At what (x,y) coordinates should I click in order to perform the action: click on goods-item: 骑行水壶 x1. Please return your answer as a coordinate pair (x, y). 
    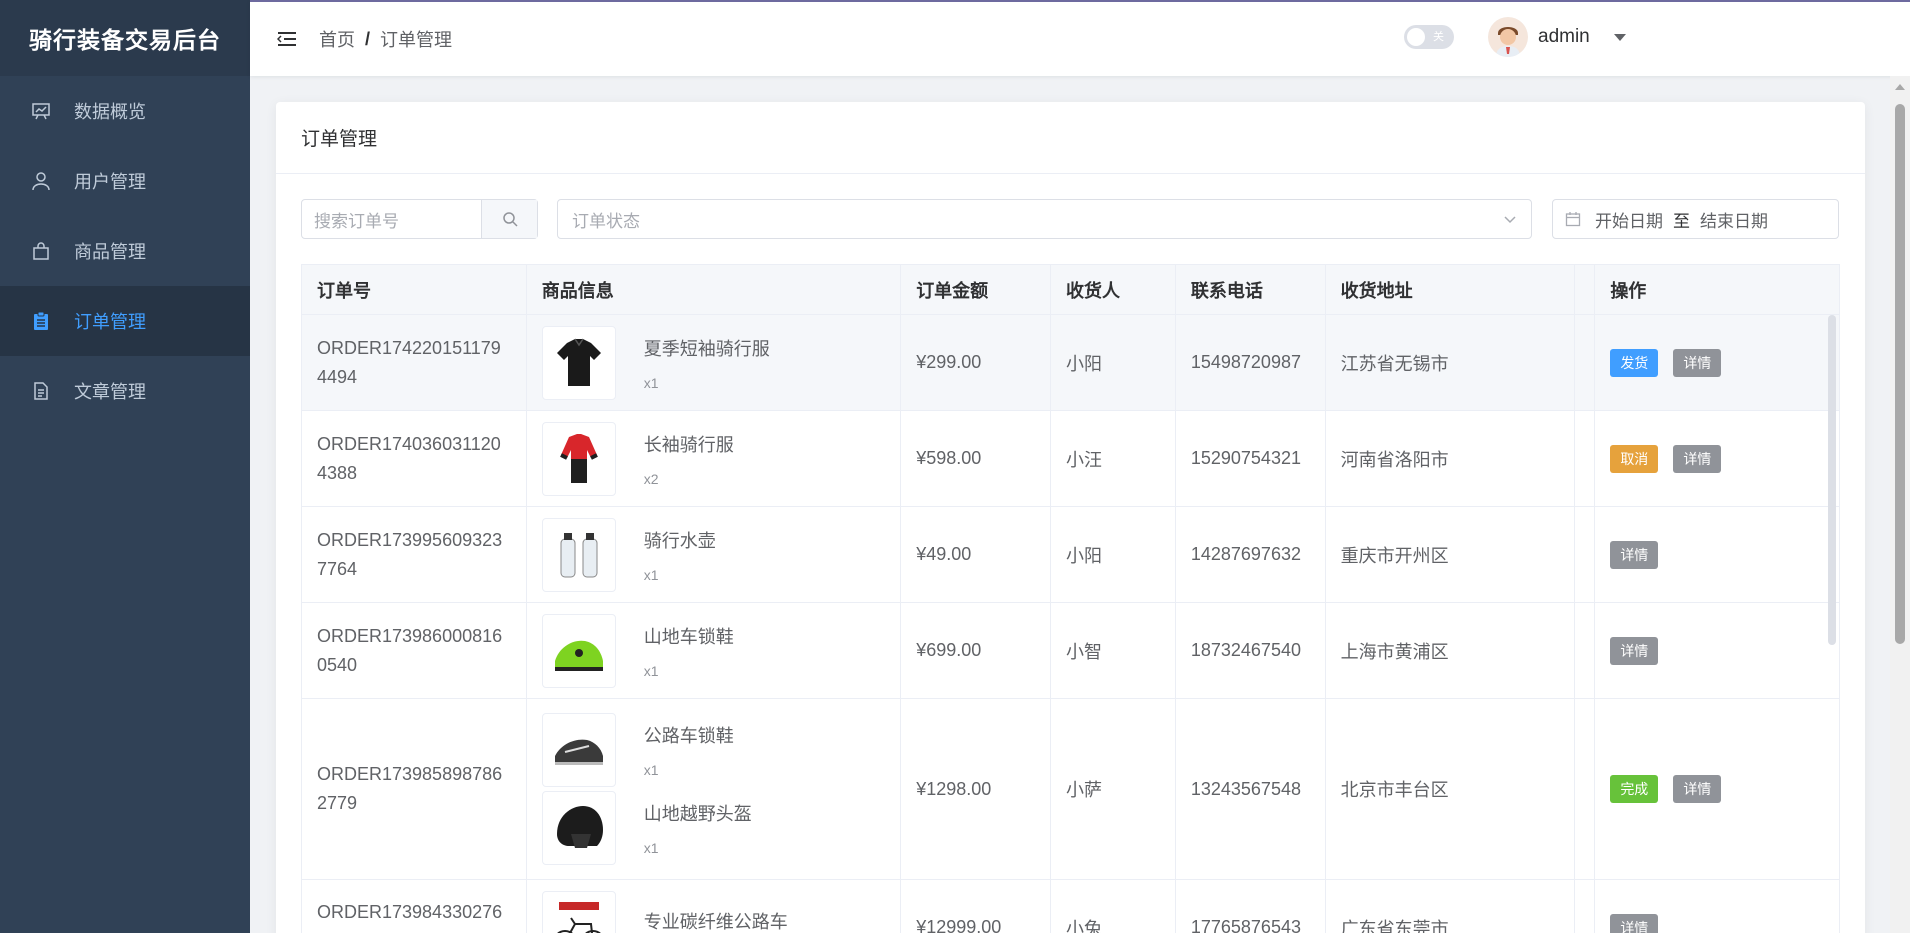
    Looking at the image, I should click on (628, 555).